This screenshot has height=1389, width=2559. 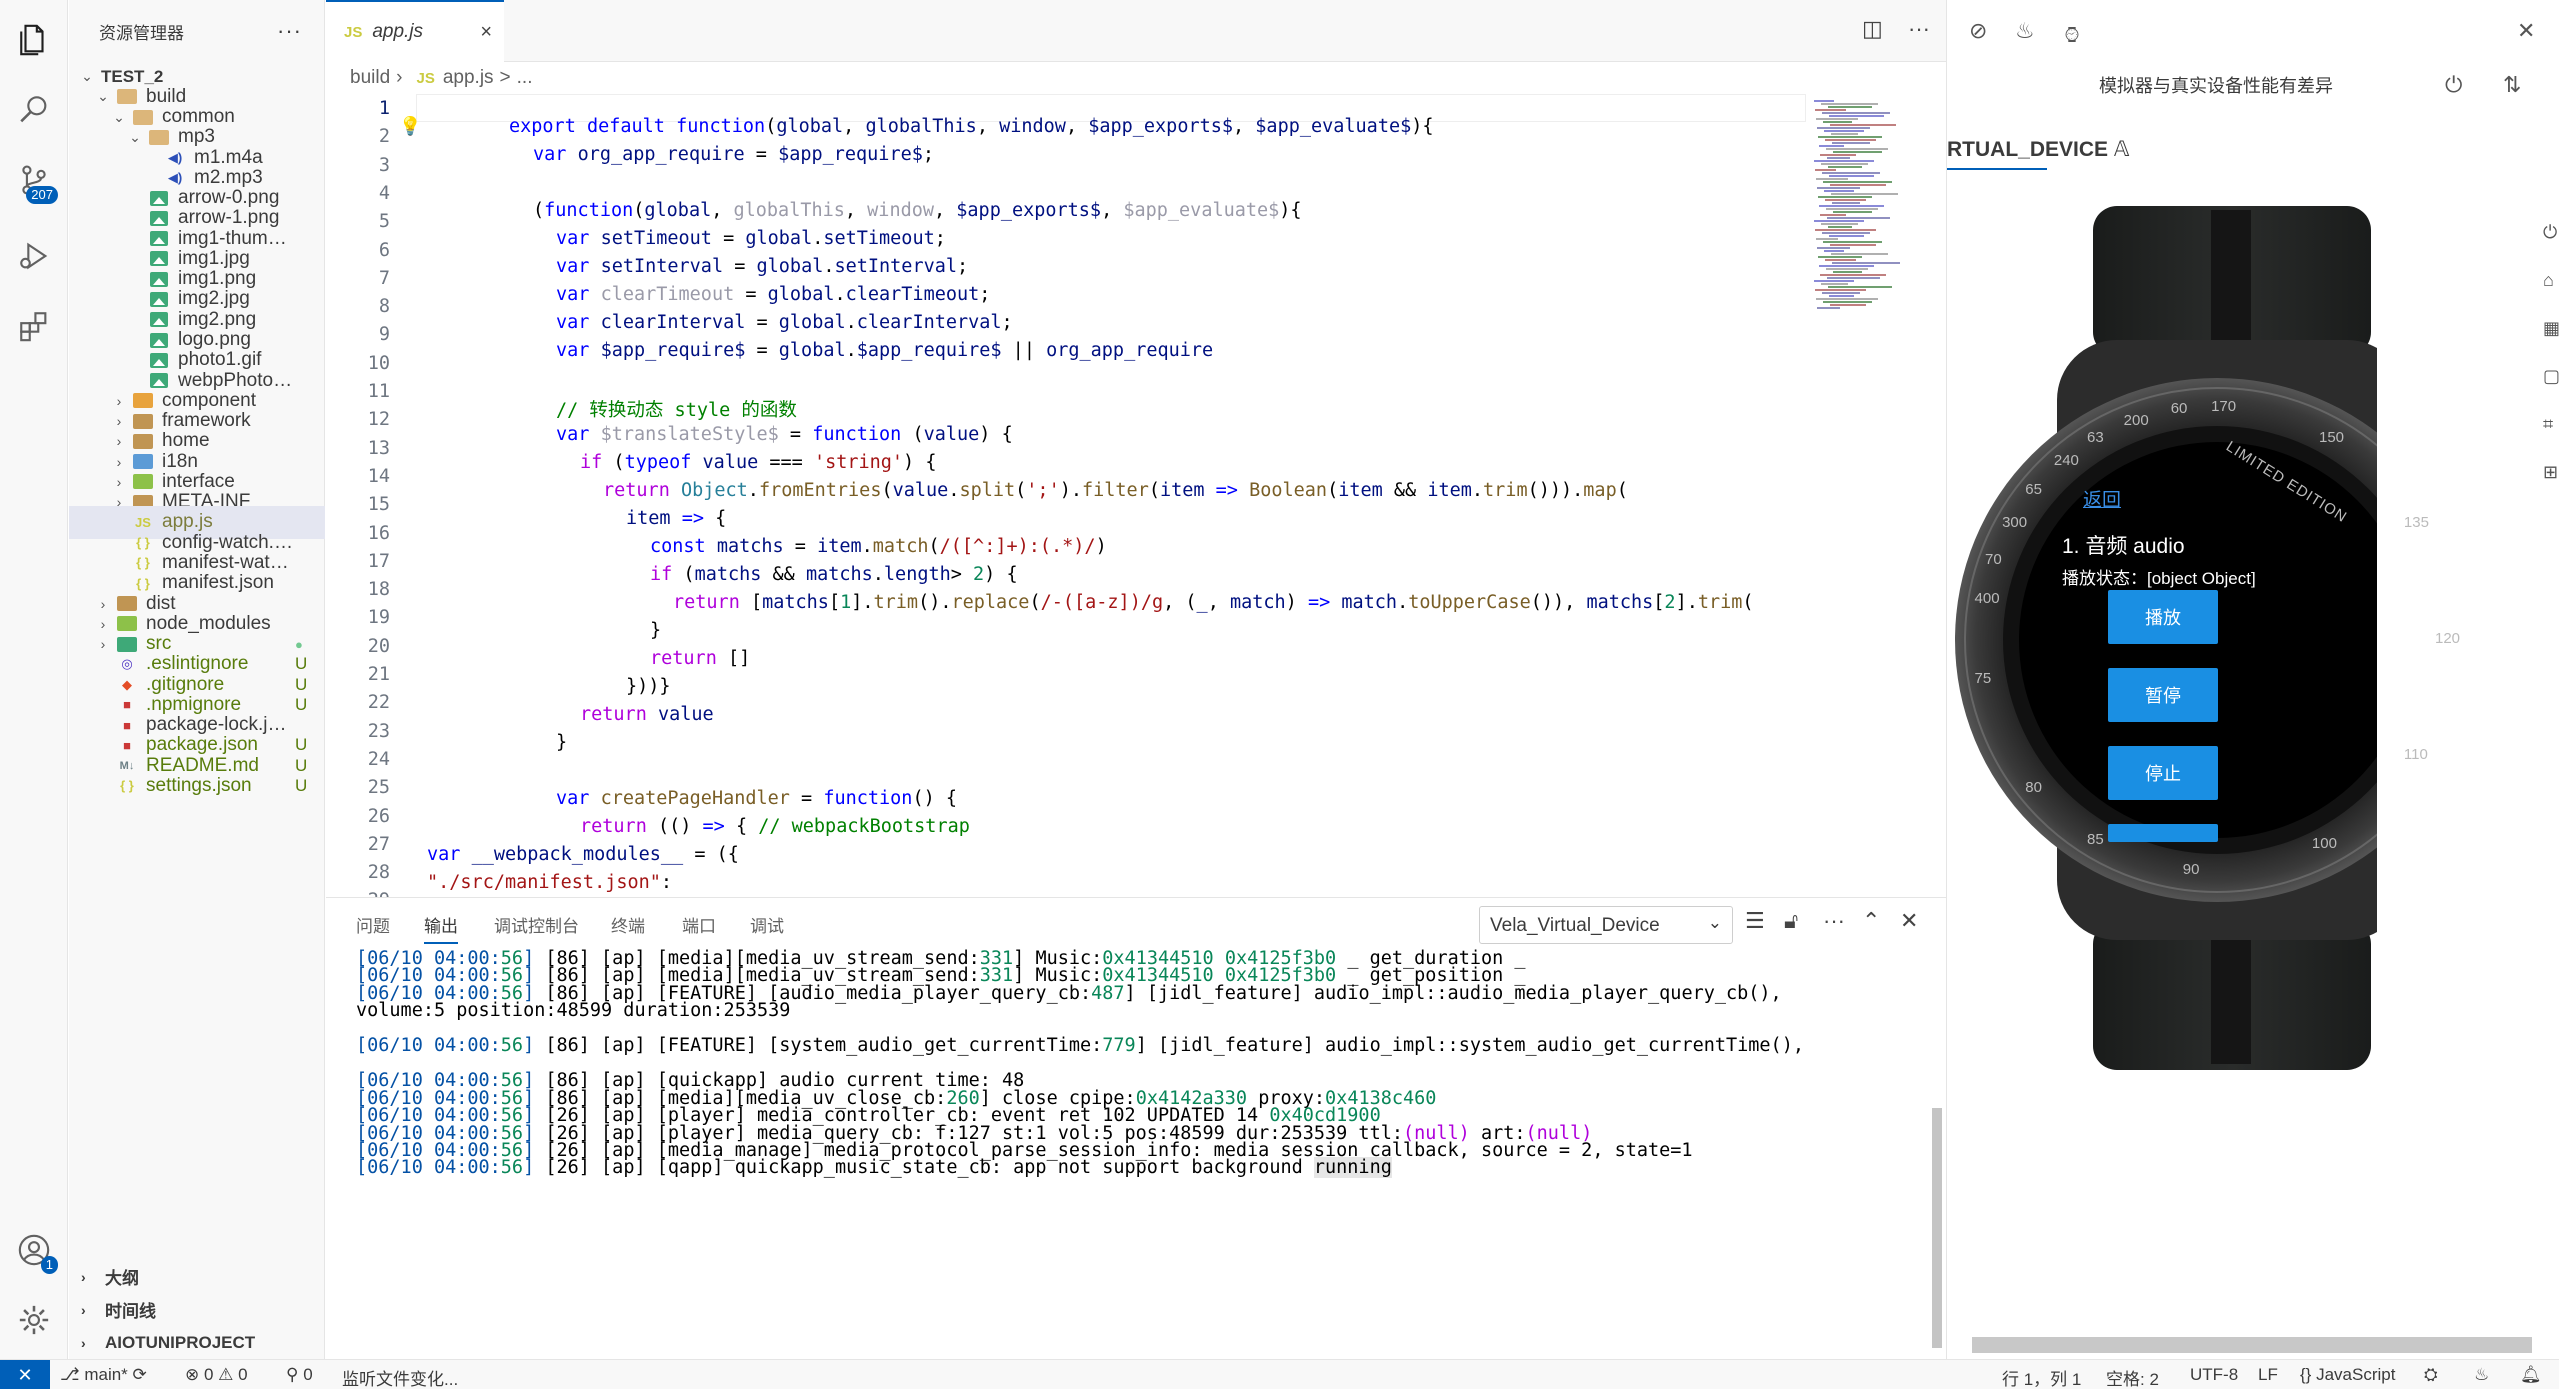 What do you see at coordinates (378, 420) in the screenshot?
I see `line-number: 12` at bounding box center [378, 420].